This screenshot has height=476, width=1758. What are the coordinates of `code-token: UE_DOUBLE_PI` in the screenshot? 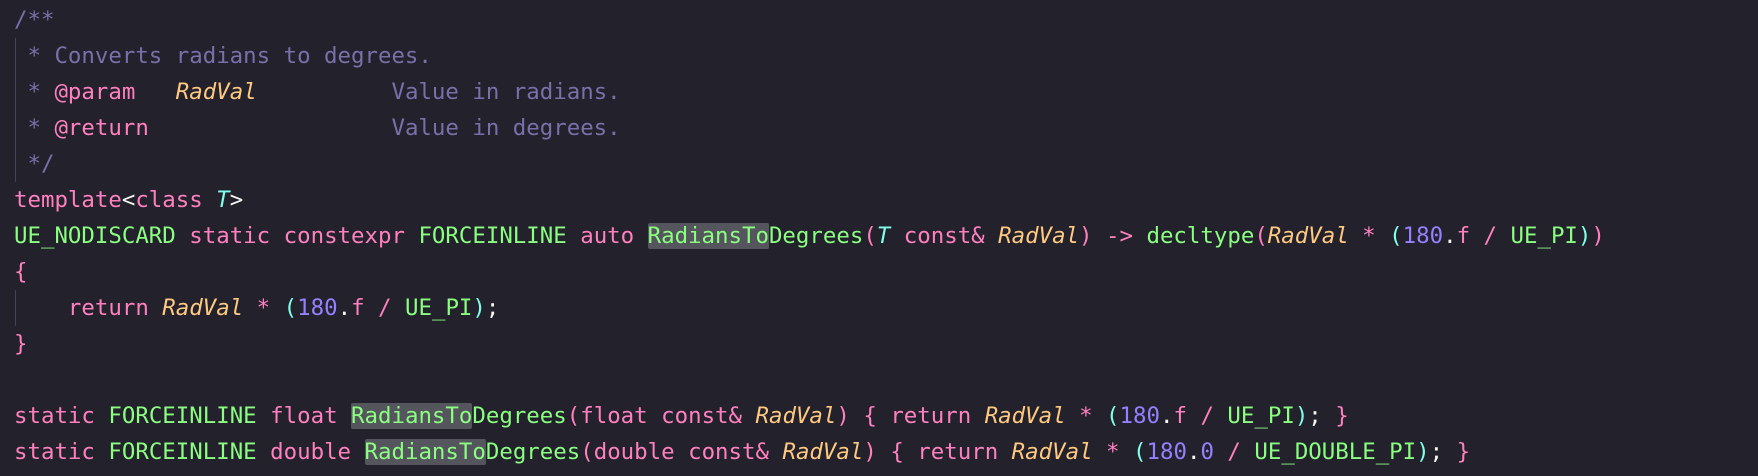 It's located at (1335, 452).